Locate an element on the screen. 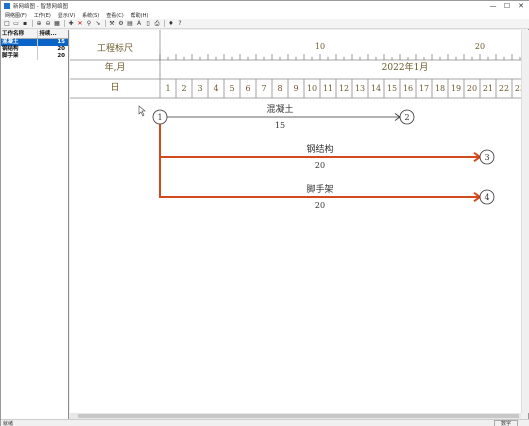 This screenshot has height=426, width=529. menu-check: 查看(C) is located at coordinates (114, 15).